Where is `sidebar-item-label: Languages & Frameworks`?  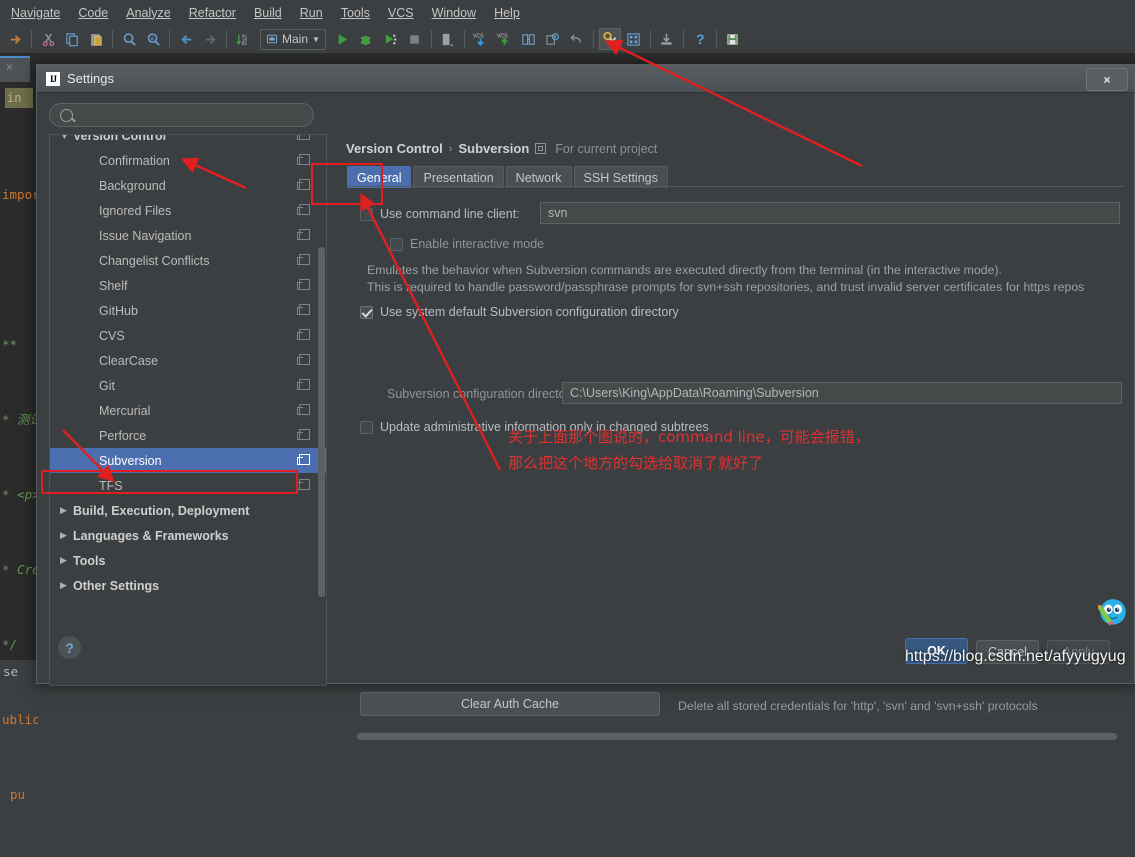 sidebar-item-label: Languages & Frameworks is located at coordinates (151, 535).